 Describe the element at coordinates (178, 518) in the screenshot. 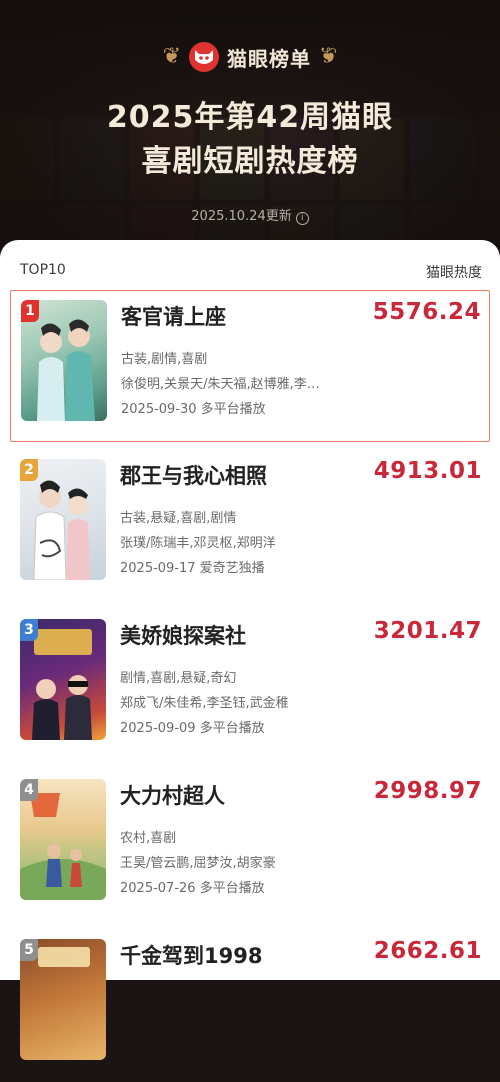

I see `genre-tags: 古装,悬疑,喜剧,剧情` at that location.